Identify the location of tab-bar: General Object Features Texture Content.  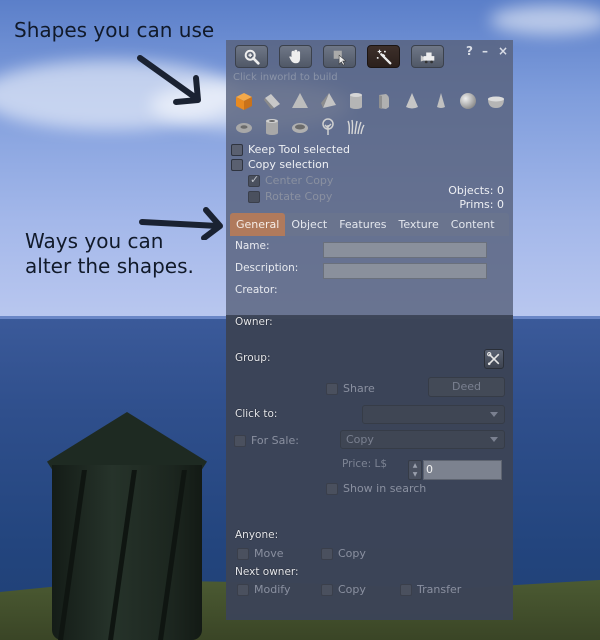
(369, 224).